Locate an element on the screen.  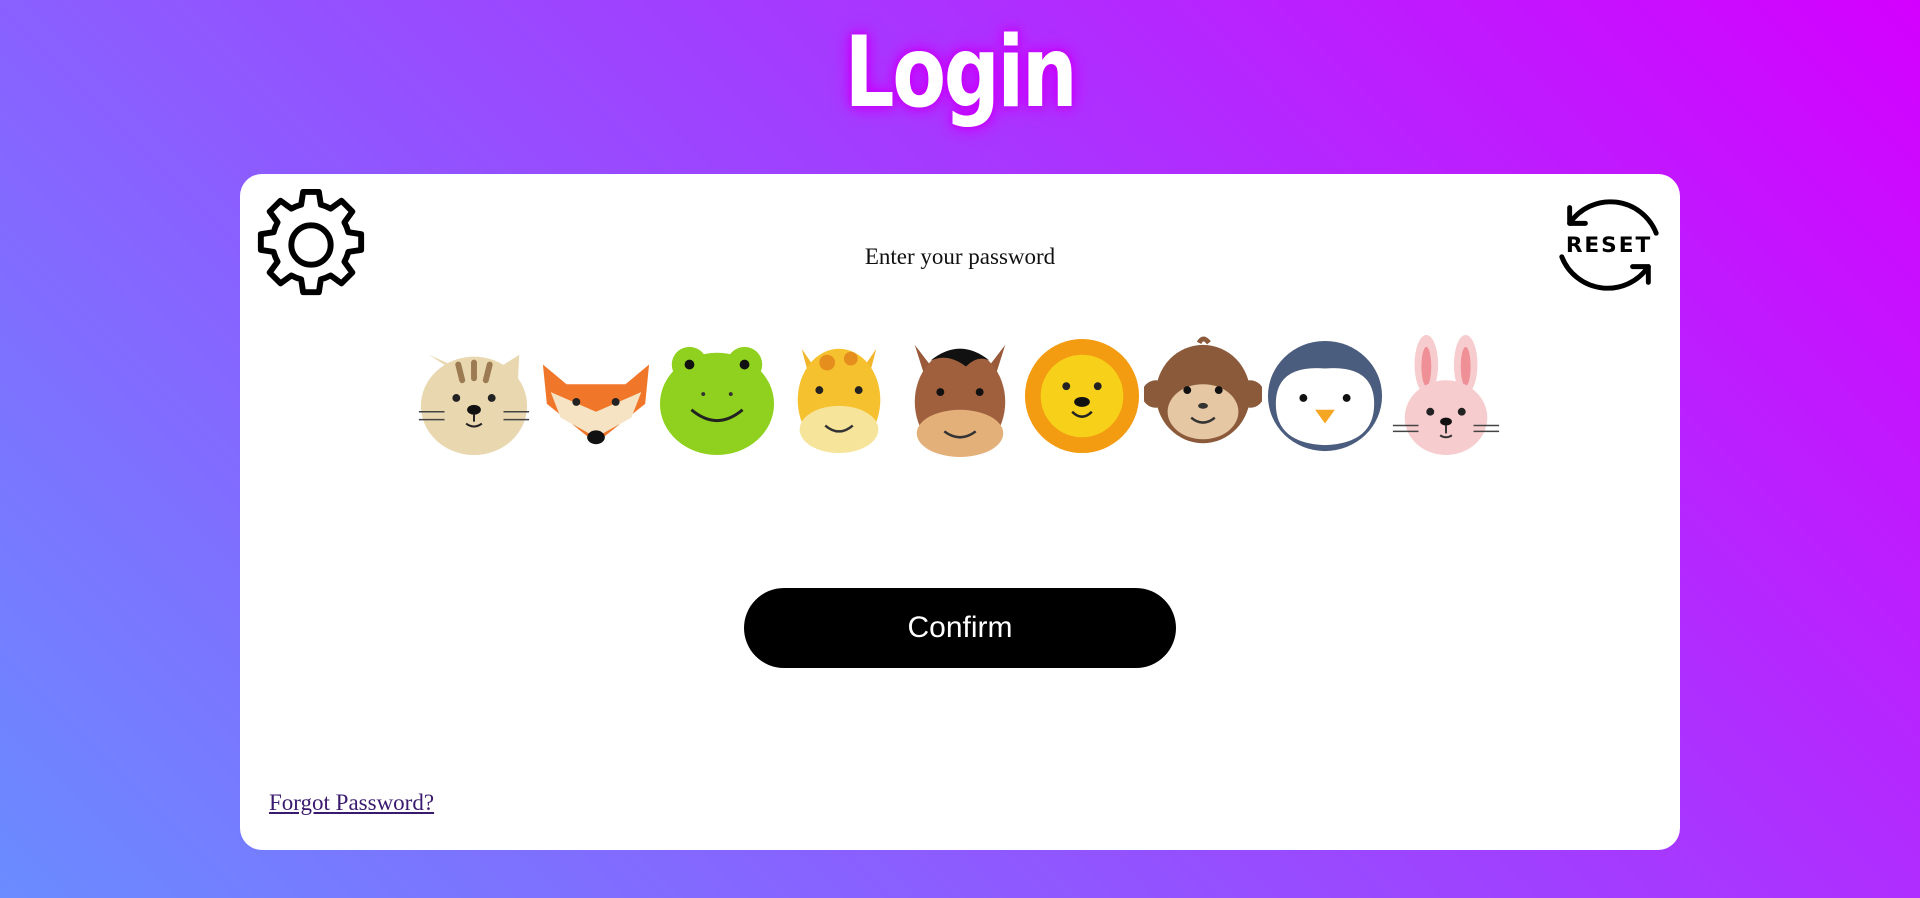
rabbit-icon is located at coordinates (1446, 396).